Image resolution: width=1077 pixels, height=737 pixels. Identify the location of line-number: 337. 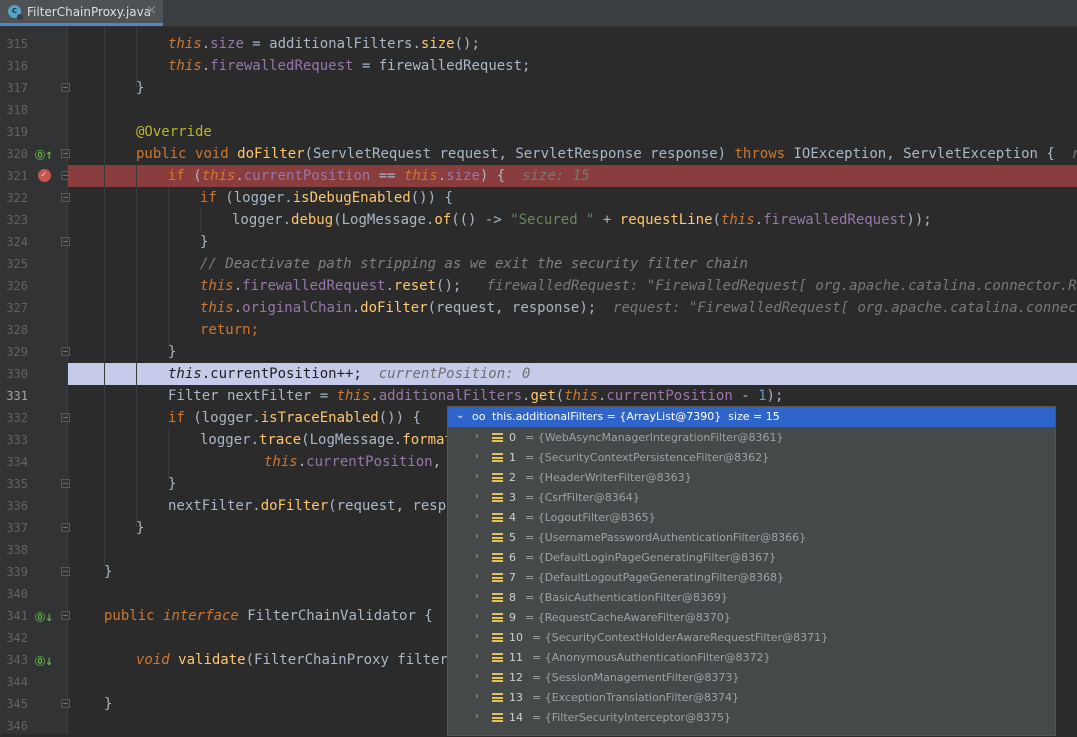
(14, 528).